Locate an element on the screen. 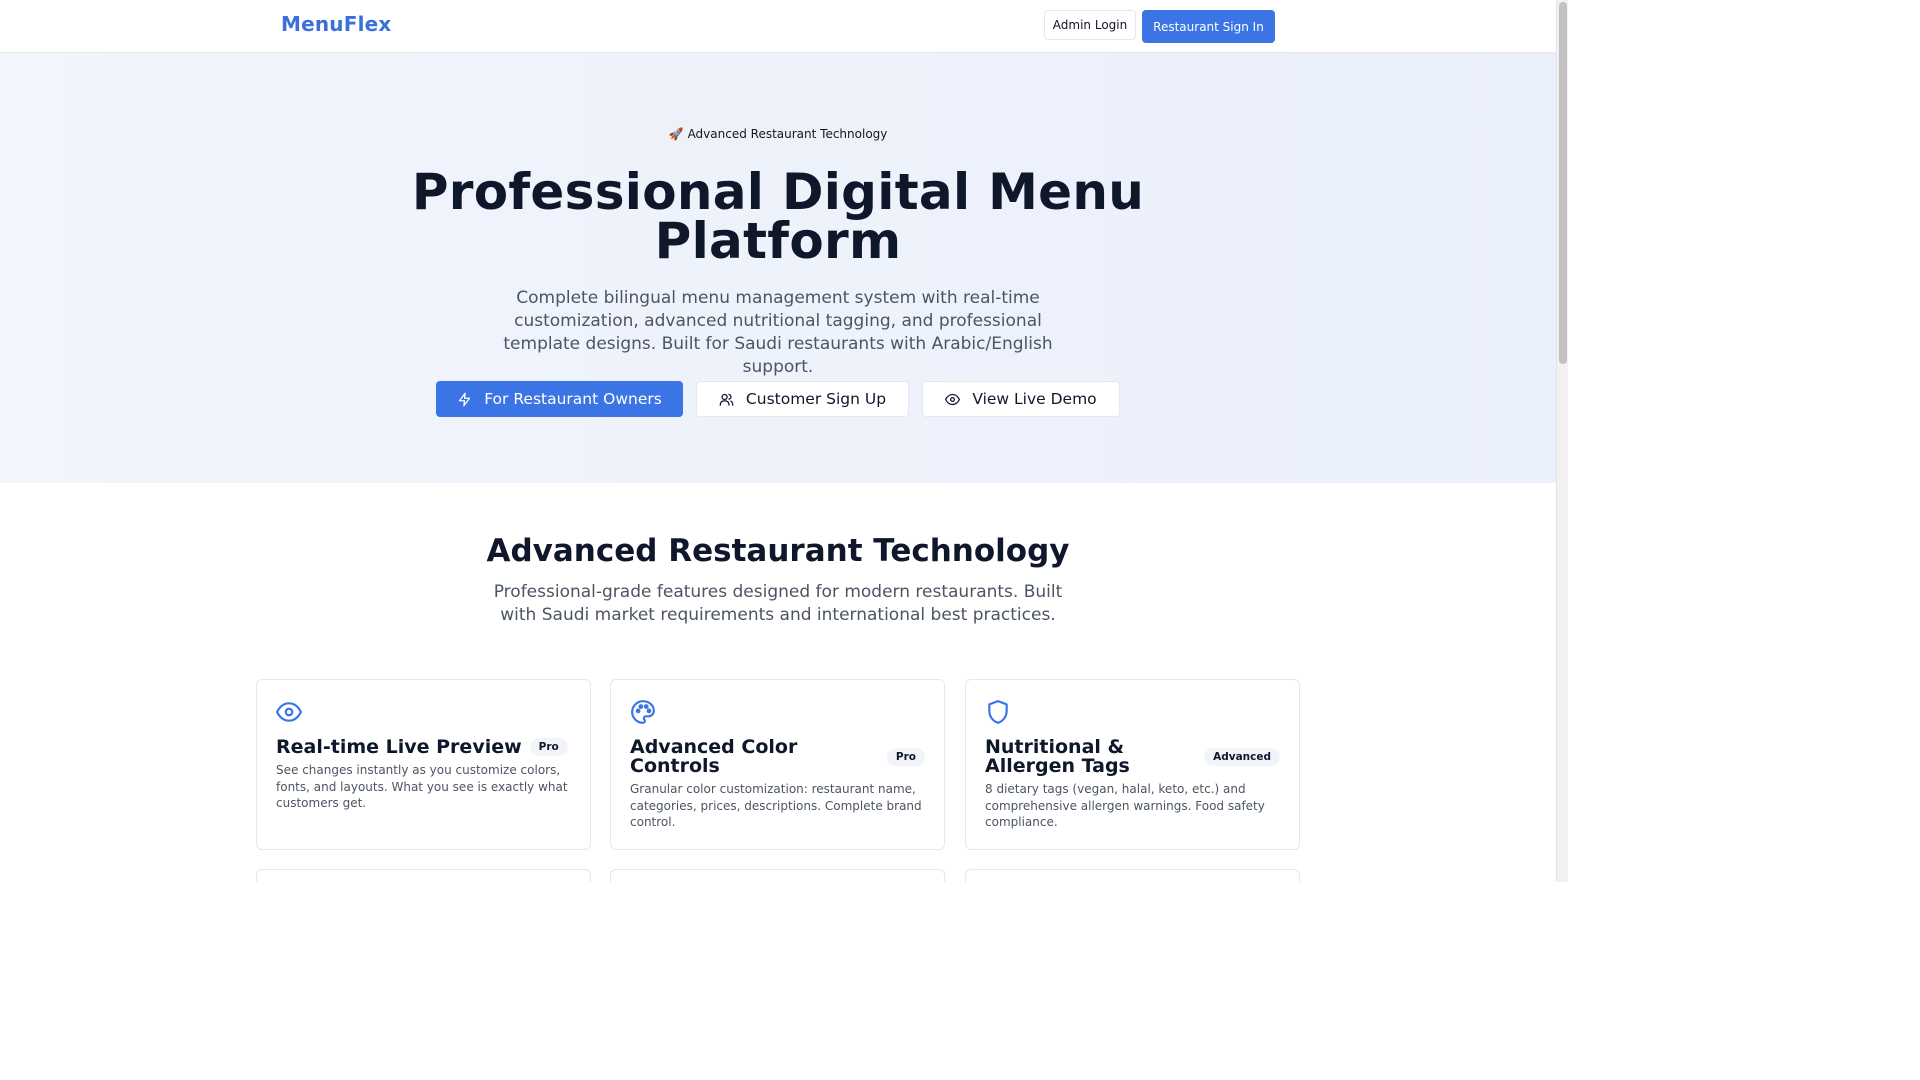  feature-card-header: Real-time Live Preview Pro is located at coordinates (423, 747).